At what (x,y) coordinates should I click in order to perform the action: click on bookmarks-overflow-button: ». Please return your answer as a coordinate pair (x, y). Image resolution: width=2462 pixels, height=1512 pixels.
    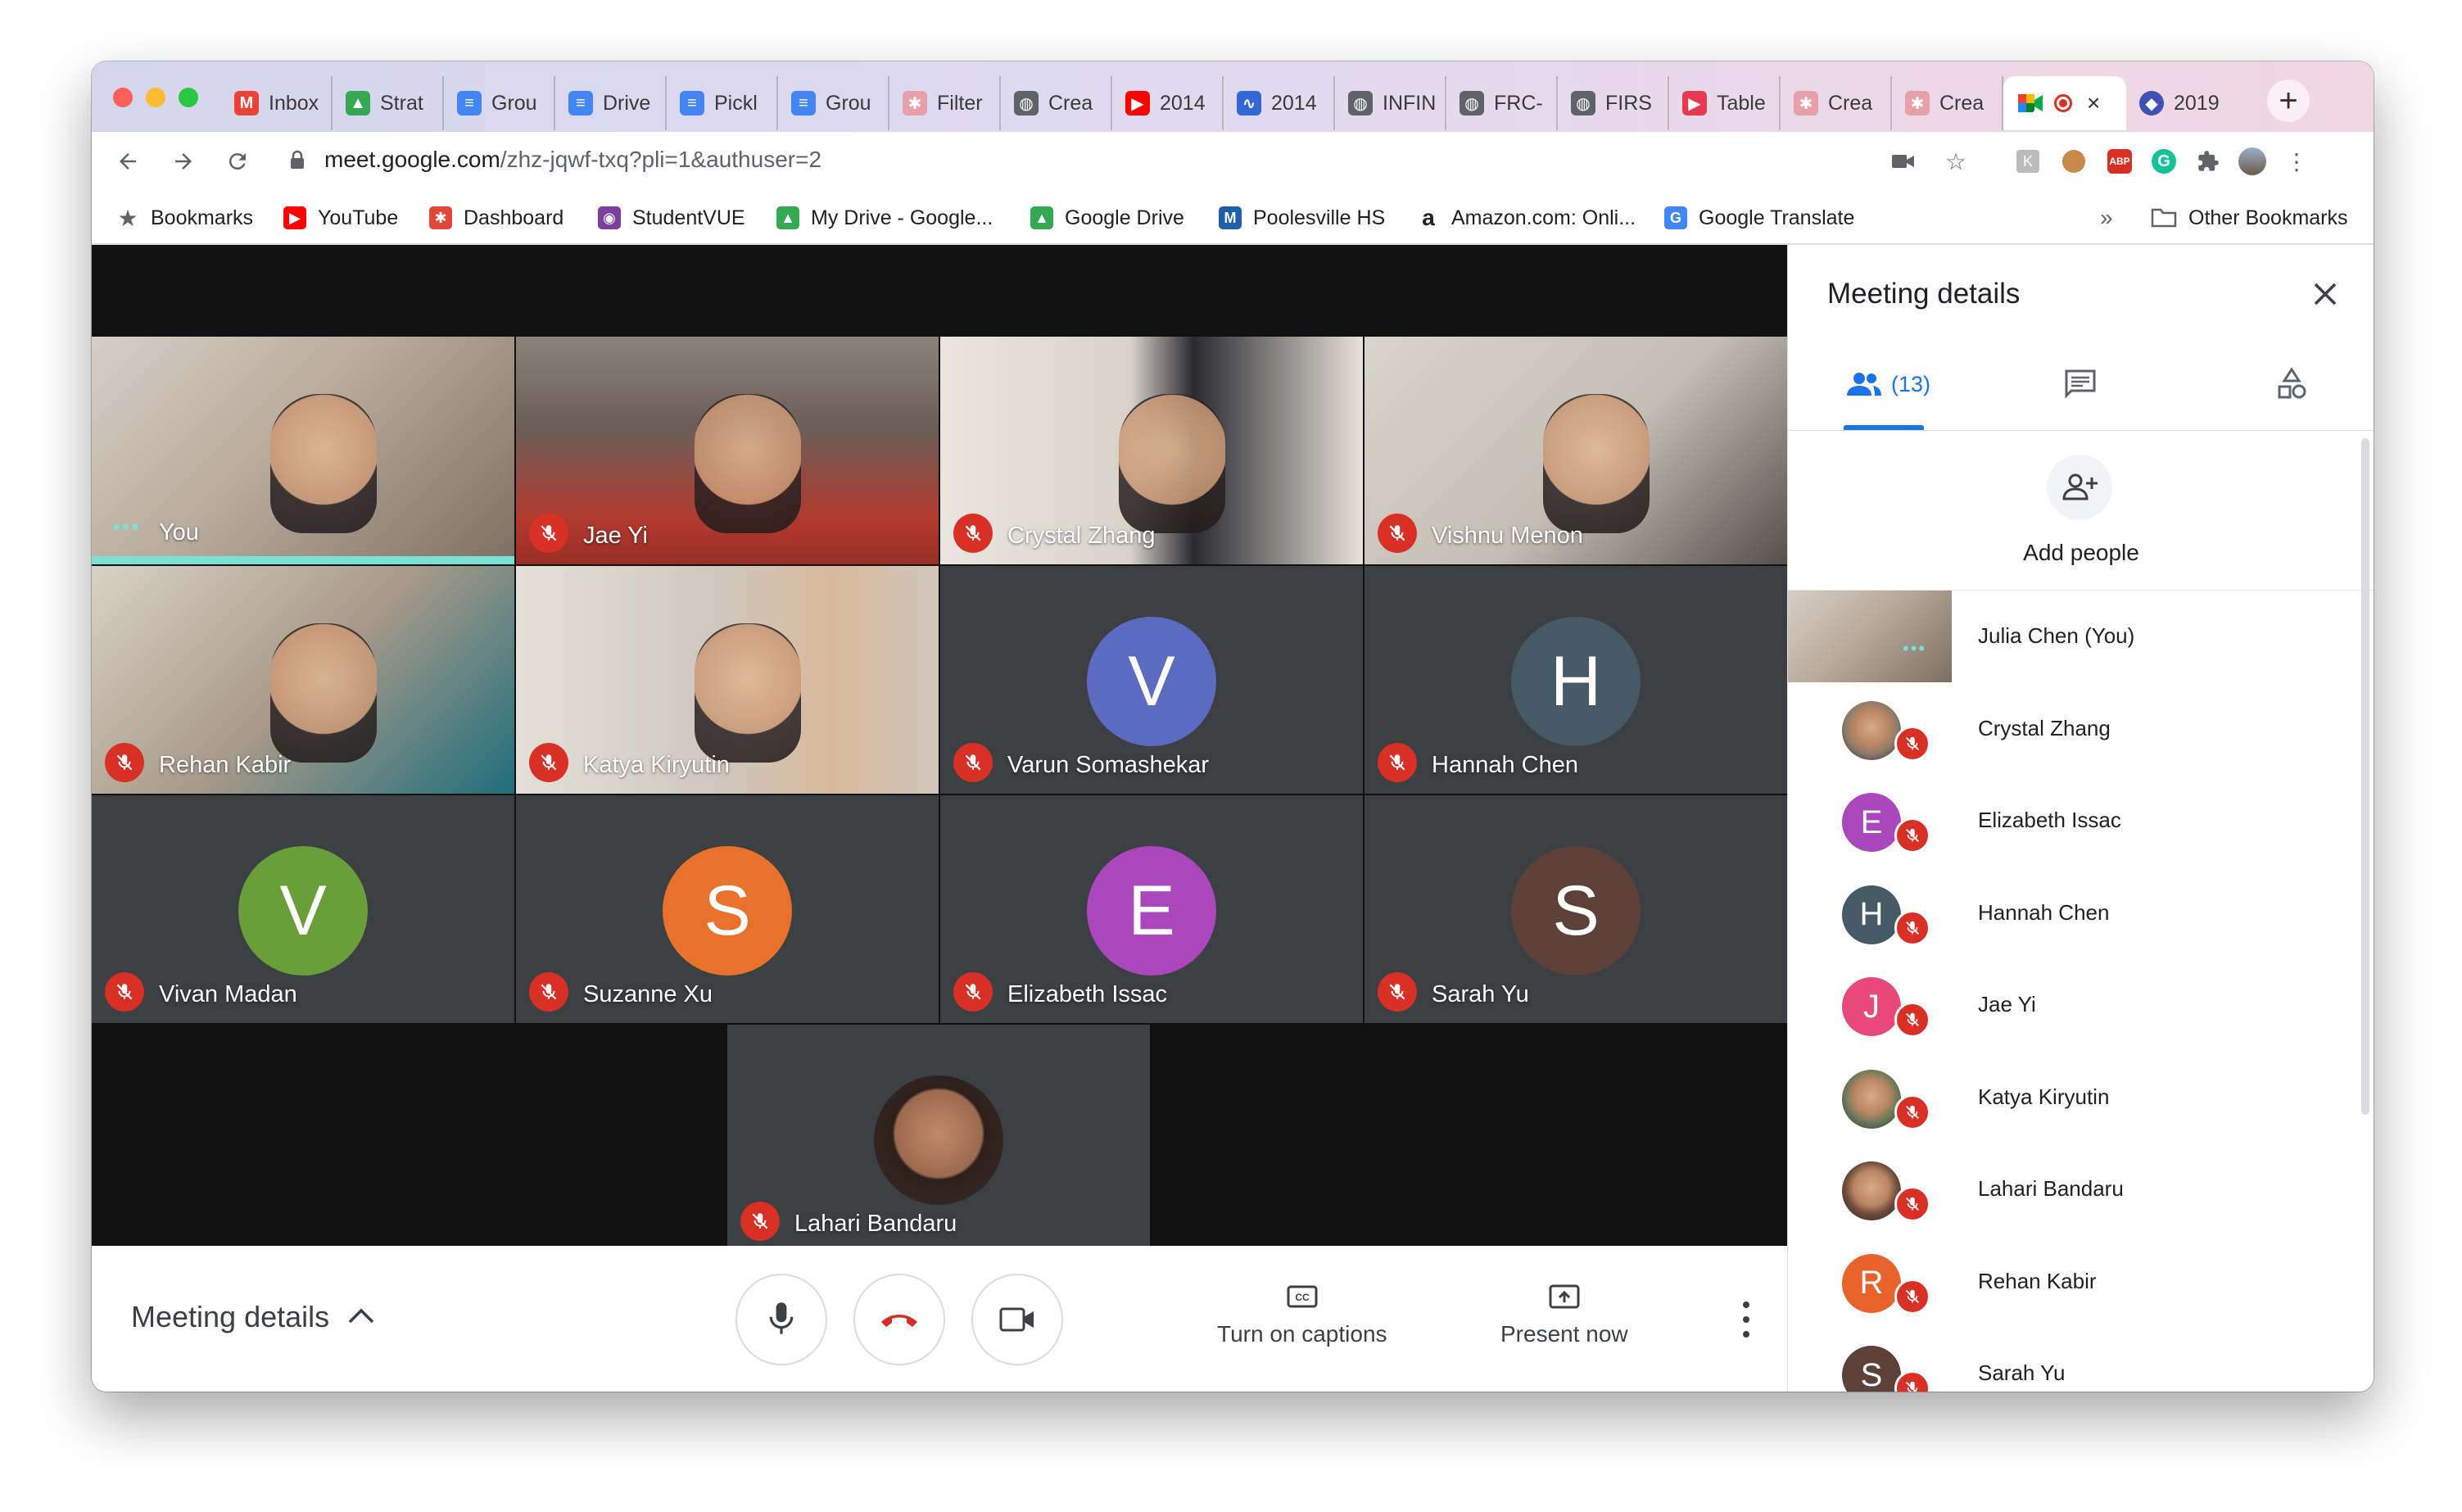
    Looking at the image, I should click on (2106, 218).